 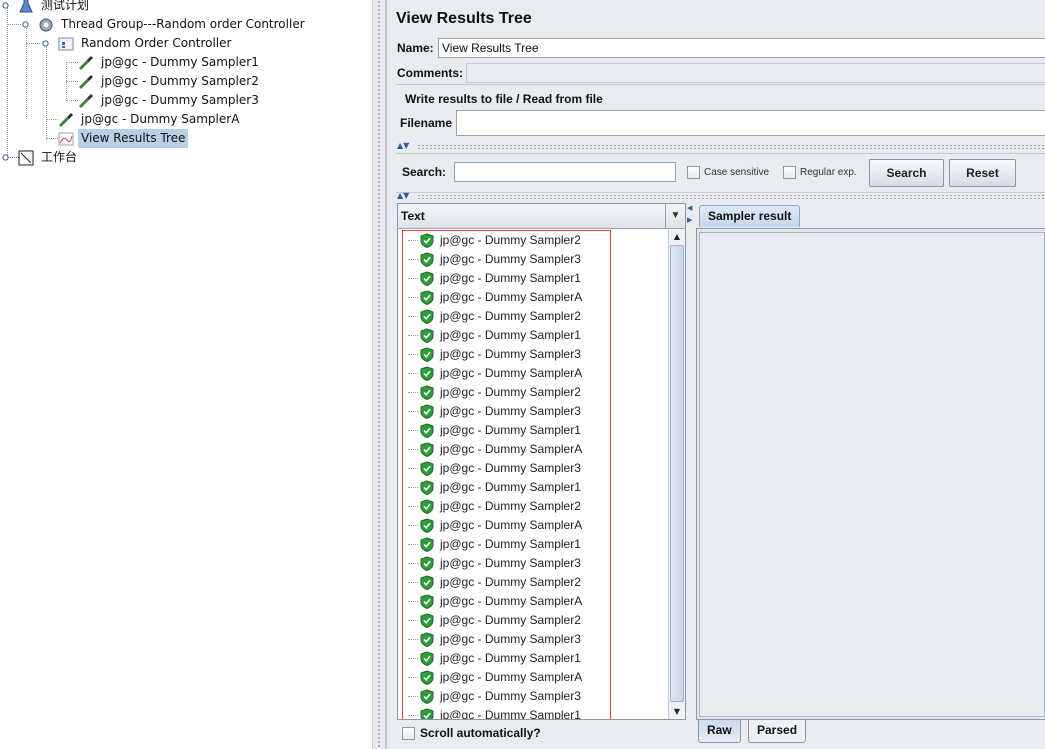 What do you see at coordinates (133, 138) in the screenshot?
I see `tree-node-label: View Results Tree` at bounding box center [133, 138].